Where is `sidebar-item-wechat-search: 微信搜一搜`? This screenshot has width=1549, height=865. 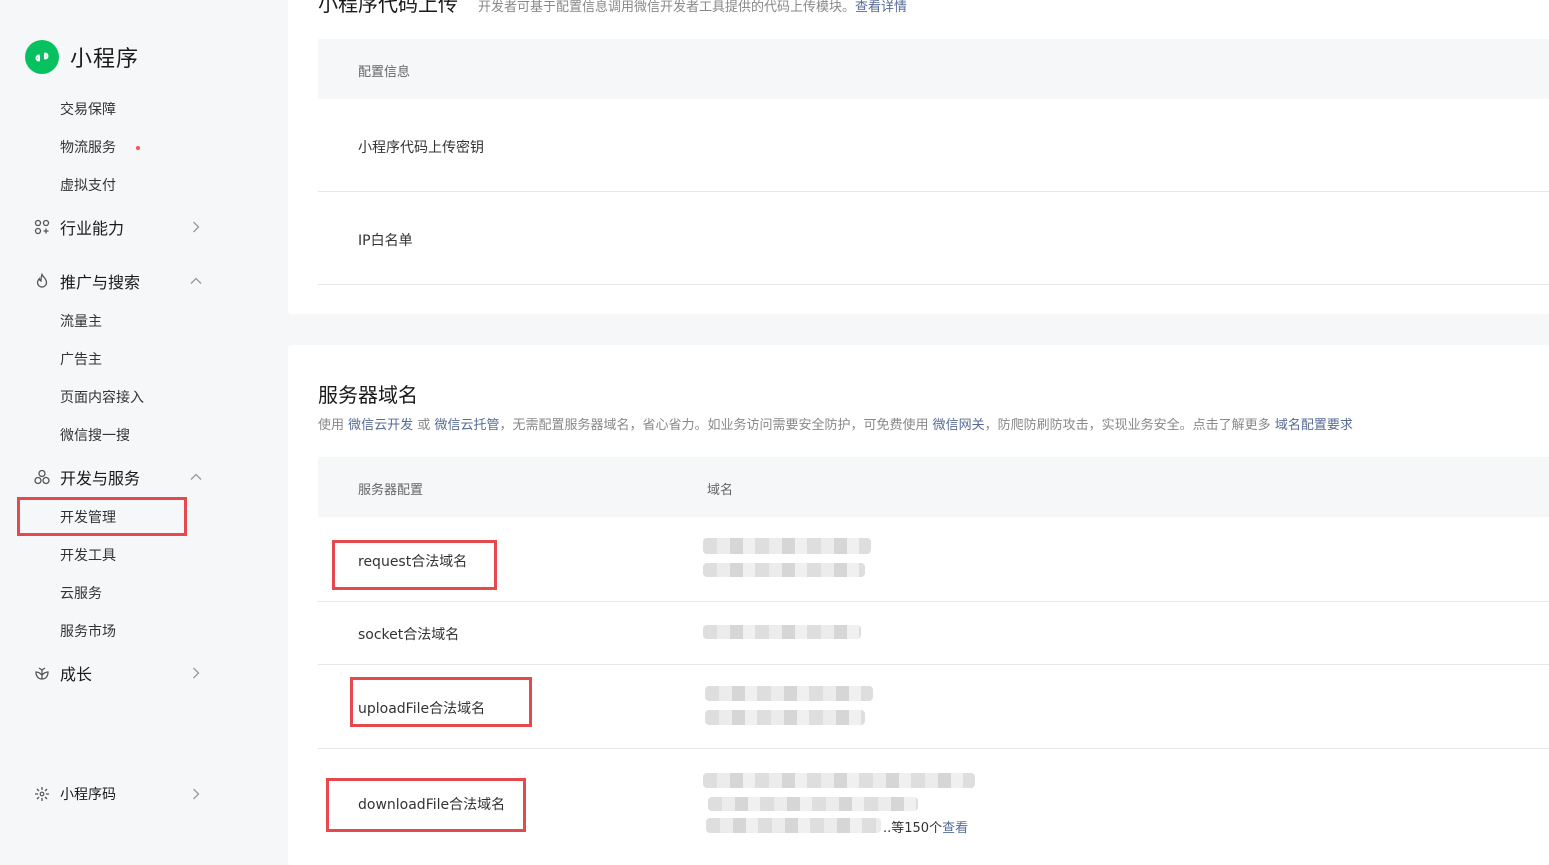
sidebar-item-wechat-search: 微信搜一搜 is located at coordinates (95, 435).